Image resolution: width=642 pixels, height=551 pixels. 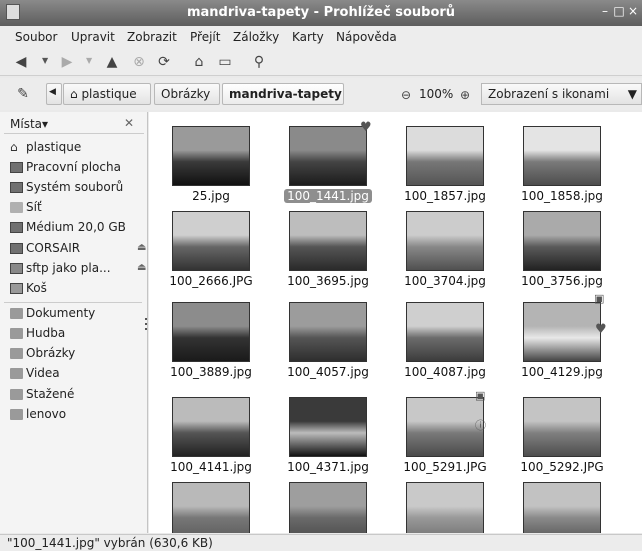 What do you see at coordinates (211, 372) in the screenshot?
I see `file-name-text: 100_3889.jpg` at bounding box center [211, 372].